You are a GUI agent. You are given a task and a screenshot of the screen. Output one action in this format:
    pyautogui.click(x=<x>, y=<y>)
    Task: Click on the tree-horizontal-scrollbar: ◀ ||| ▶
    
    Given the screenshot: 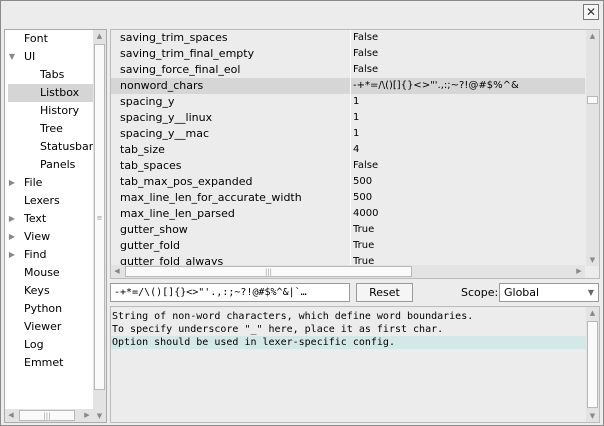 What is the action you would take?
    pyautogui.click(x=49, y=415)
    